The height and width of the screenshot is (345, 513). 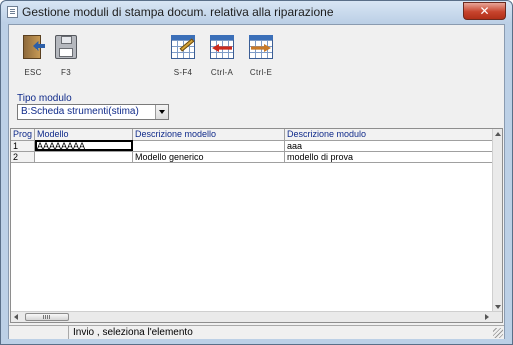 I want to click on edit-grid-button: S-F4, so click(x=183, y=55).